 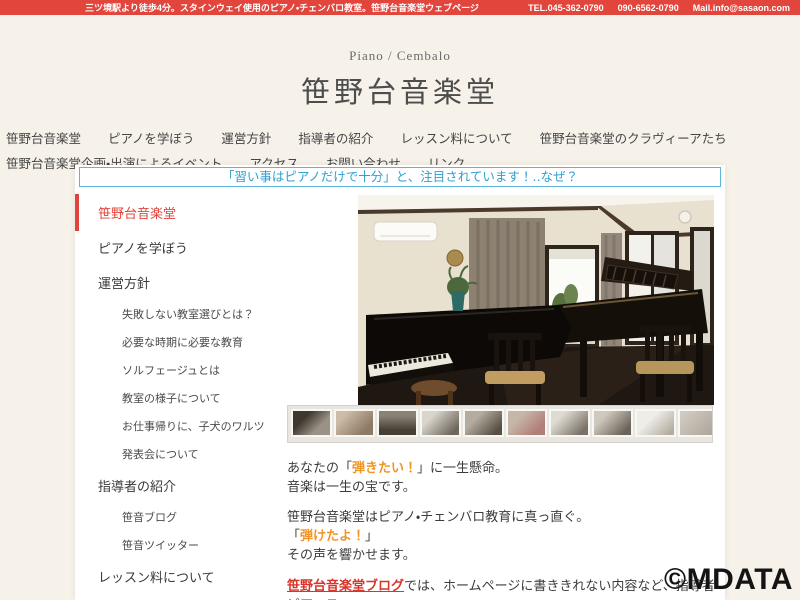 I want to click on topbar-tel-mobile: 090-6562-0790, so click(x=648, y=7).